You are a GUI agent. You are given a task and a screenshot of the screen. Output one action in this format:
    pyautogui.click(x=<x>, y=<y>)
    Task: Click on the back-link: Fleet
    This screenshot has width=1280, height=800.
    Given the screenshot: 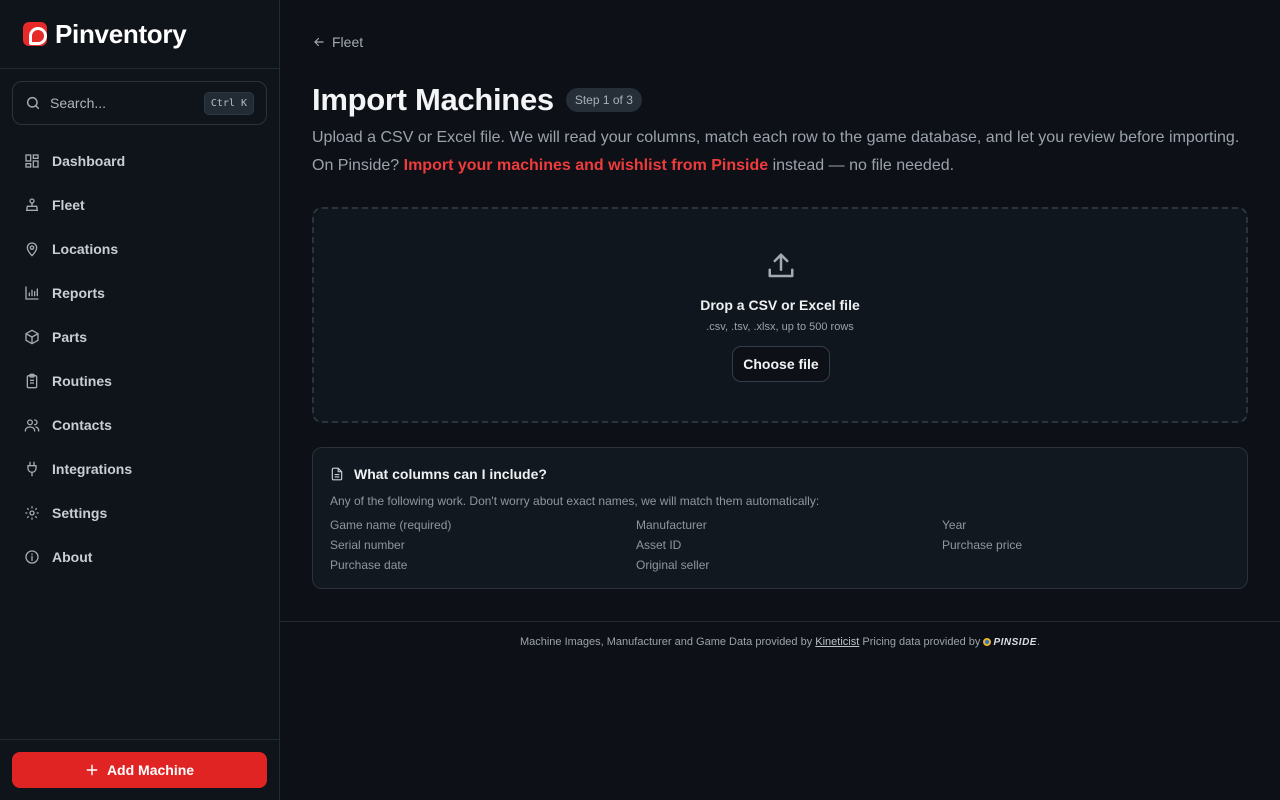 What is the action you would take?
    pyautogui.click(x=337, y=42)
    